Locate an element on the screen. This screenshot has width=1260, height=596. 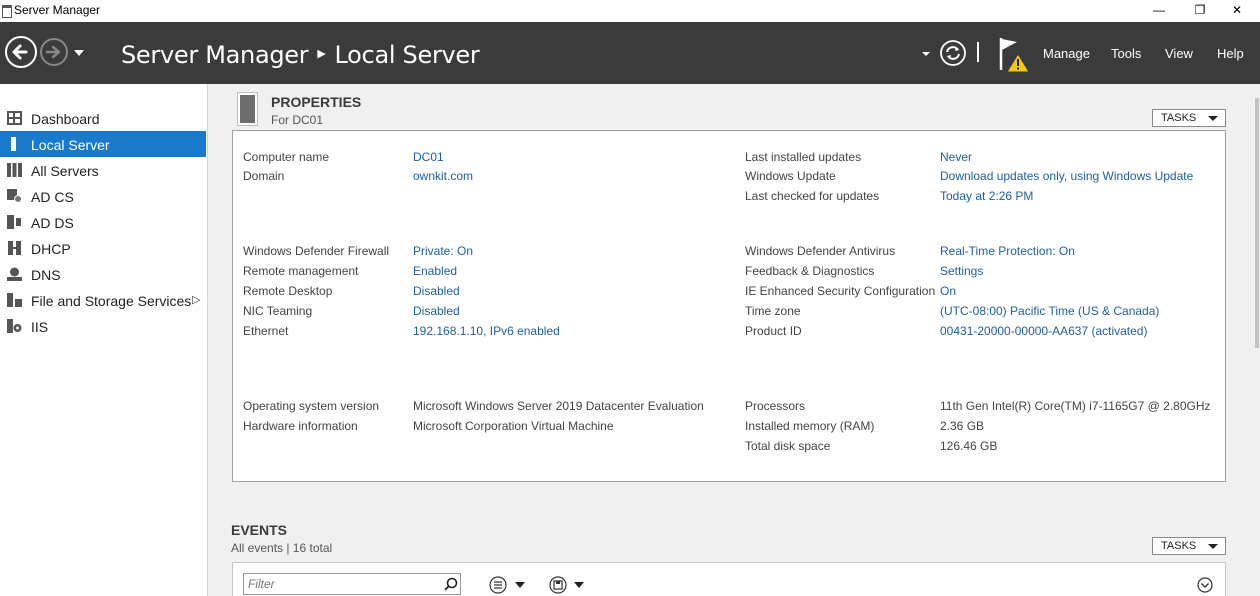
properties-title: PROPERTIES is located at coordinates (316, 102).